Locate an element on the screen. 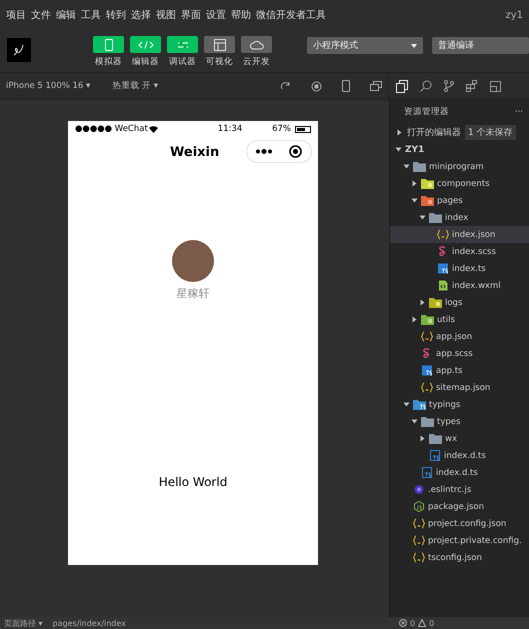 The width and height of the screenshot is (529, 629). menu-item: 文件 is located at coordinates (41, 15).